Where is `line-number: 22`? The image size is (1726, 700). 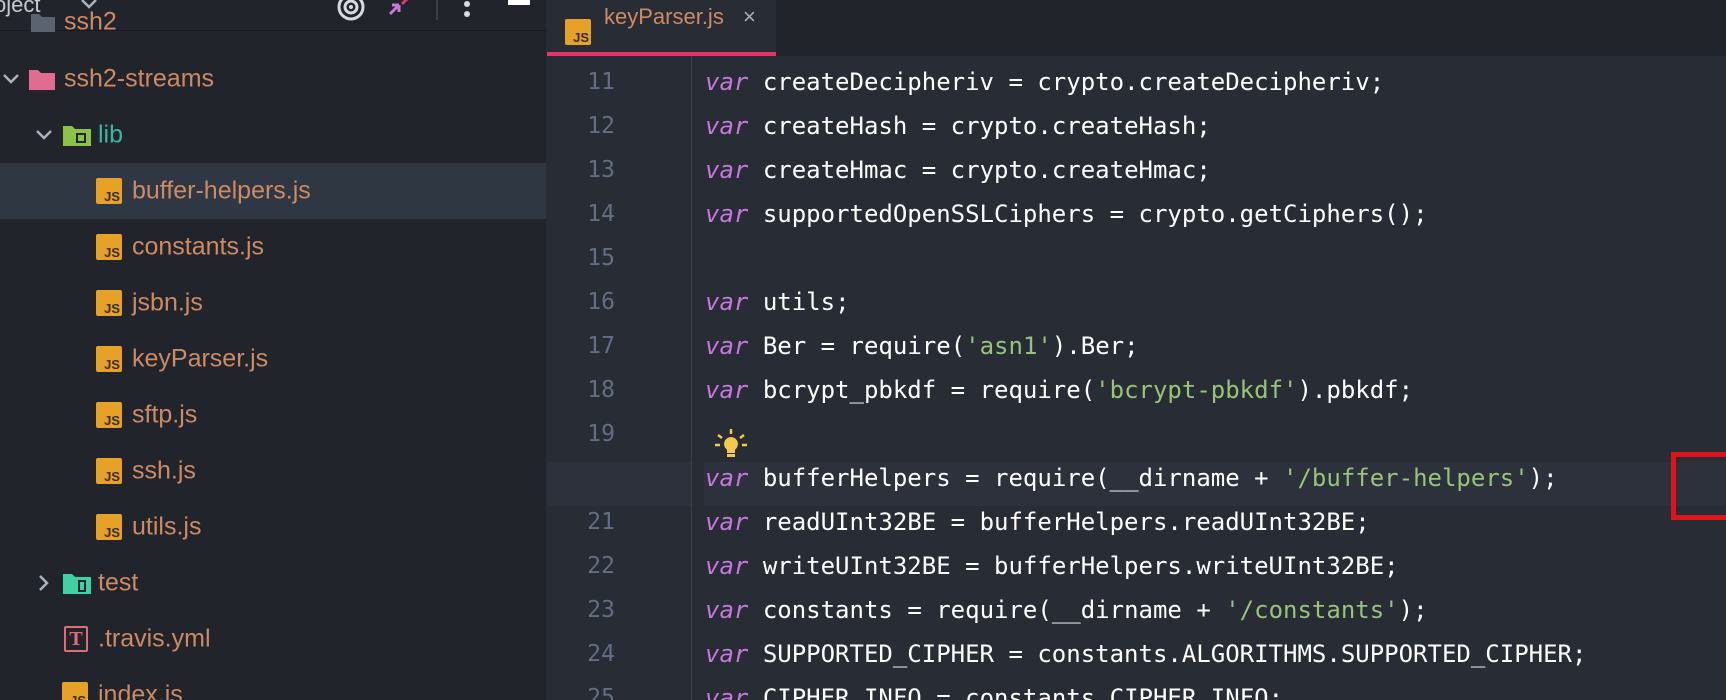
line-number: 22 is located at coordinates (601, 566).